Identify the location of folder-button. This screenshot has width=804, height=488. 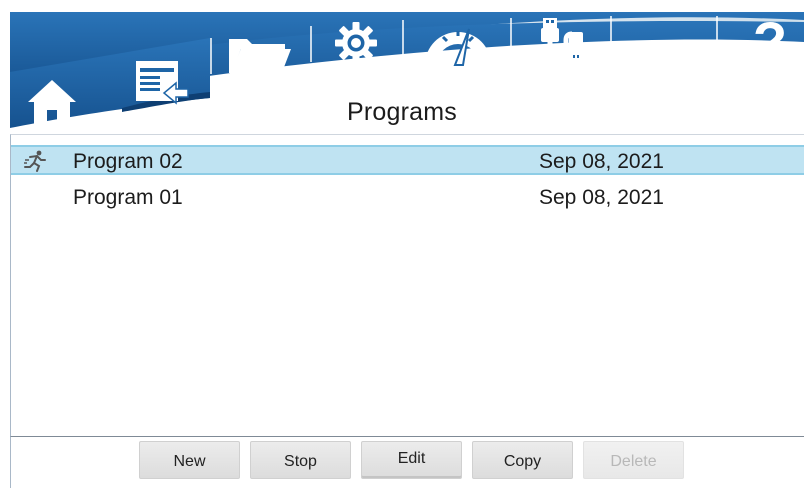
(260, 55).